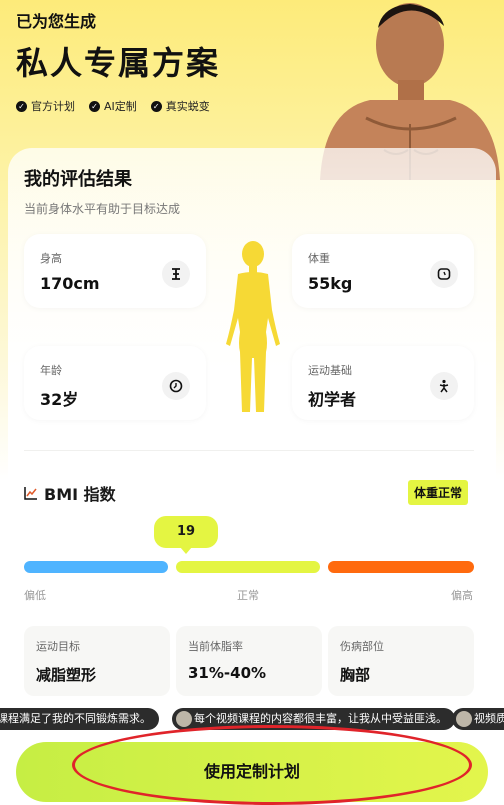  What do you see at coordinates (438, 492) in the screenshot?
I see `bmi-status-badge: 体重正常` at bounding box center [438, 492].